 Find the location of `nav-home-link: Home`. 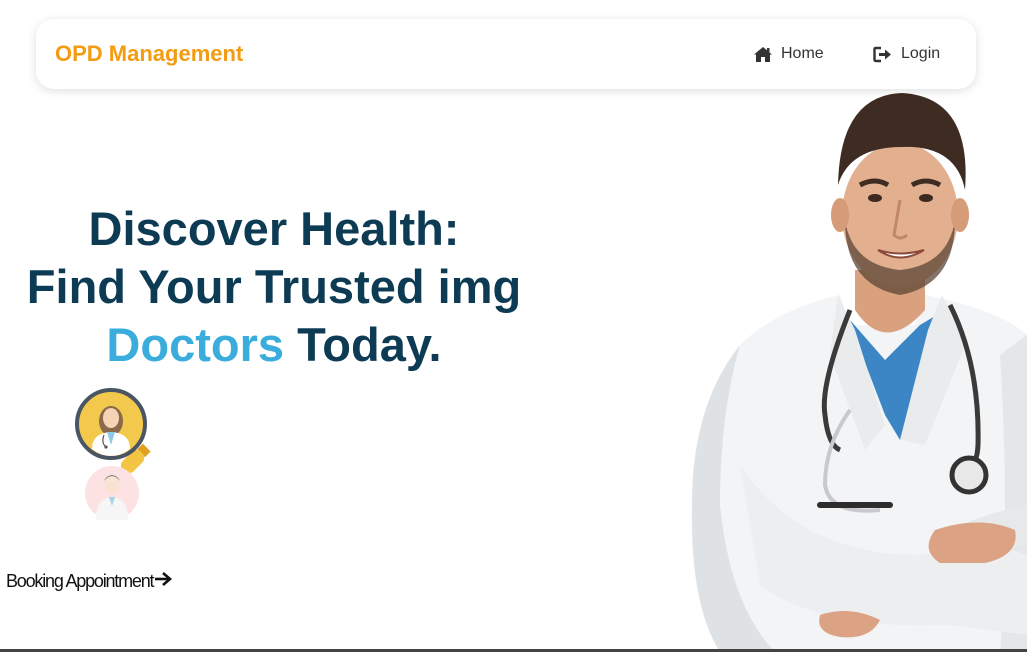

nav-home-link: Home is located at coordinates (788, 54).